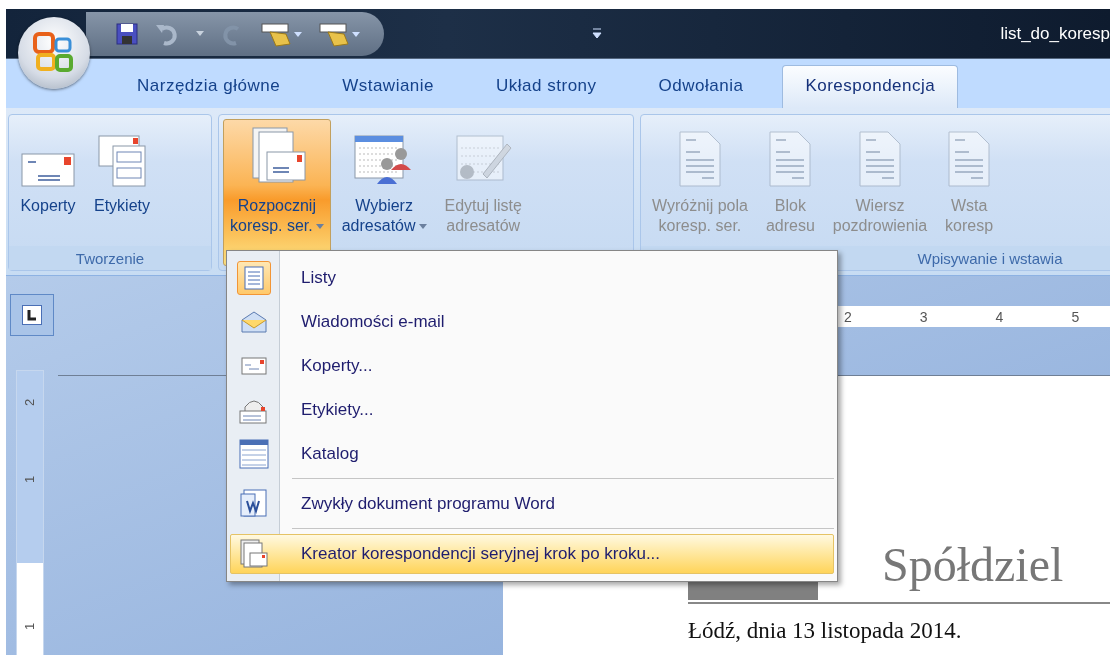 The image size is (1110, 655). Describe the element at coordinates (254, 554) in the screenshot. I see `stacked-documents-icon` at that location.